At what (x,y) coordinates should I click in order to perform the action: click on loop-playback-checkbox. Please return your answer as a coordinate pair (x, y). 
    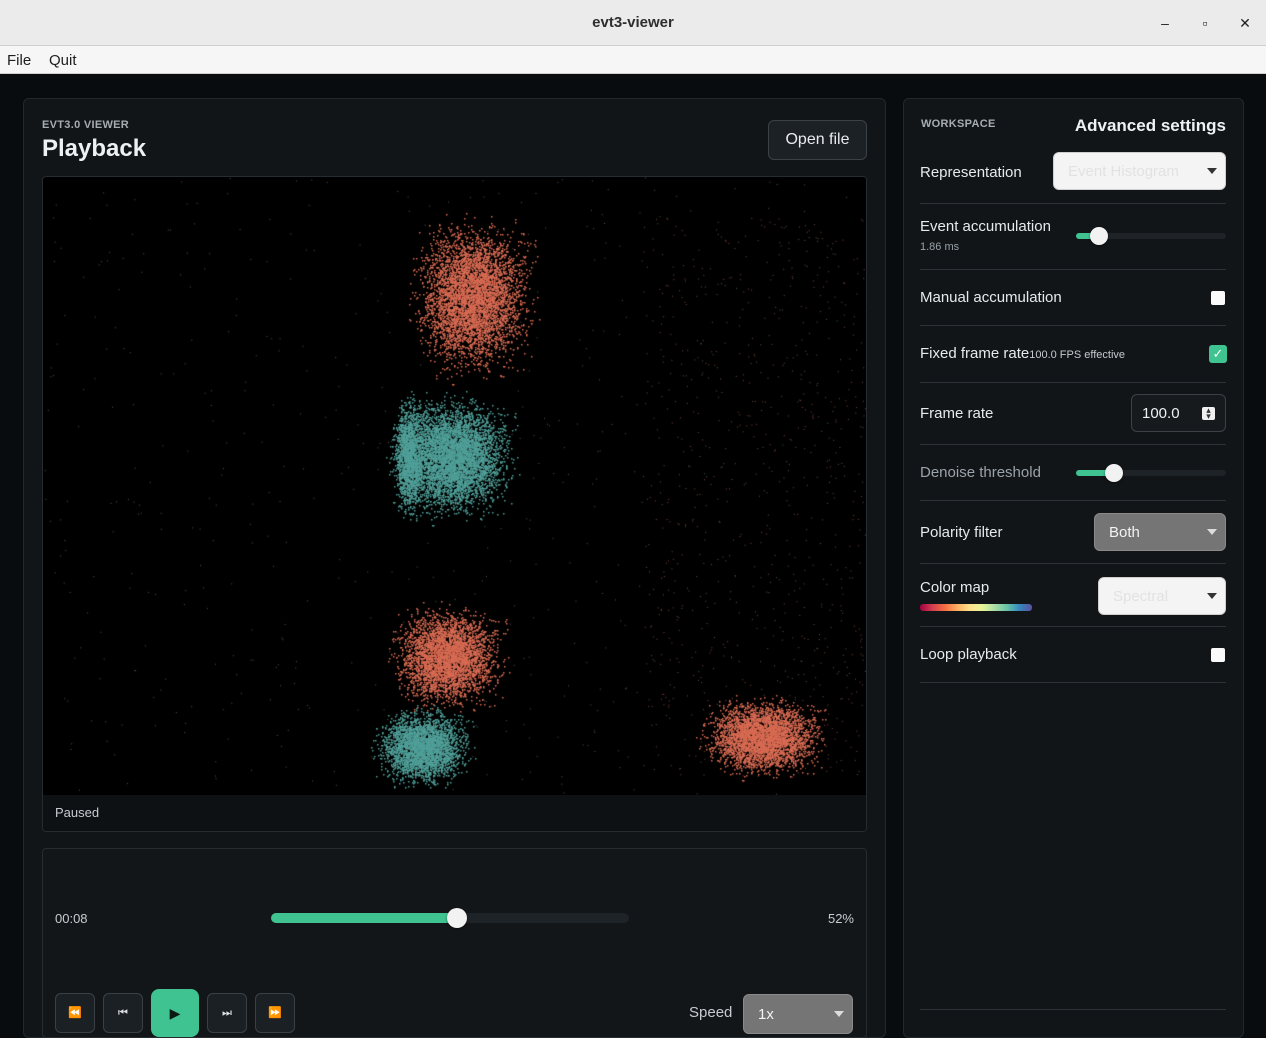
    Looking at the image, I should click on (1218, 655).